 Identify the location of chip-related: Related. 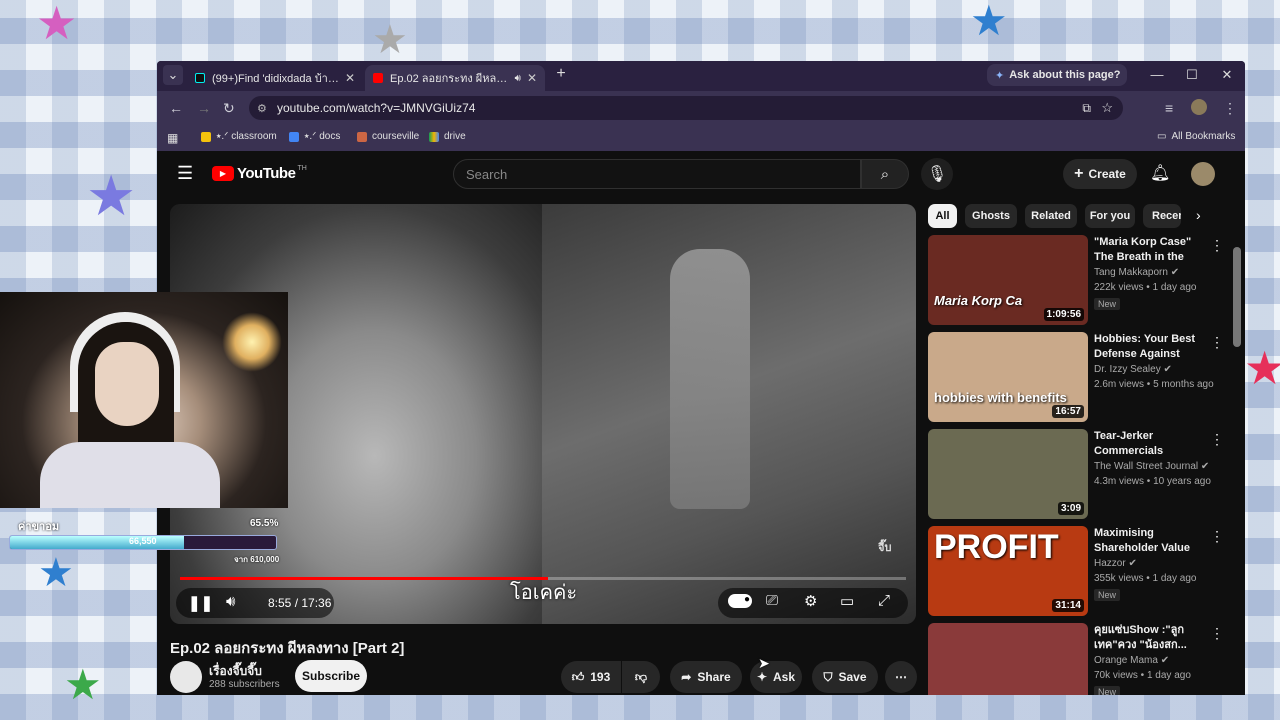
(1051, 216).